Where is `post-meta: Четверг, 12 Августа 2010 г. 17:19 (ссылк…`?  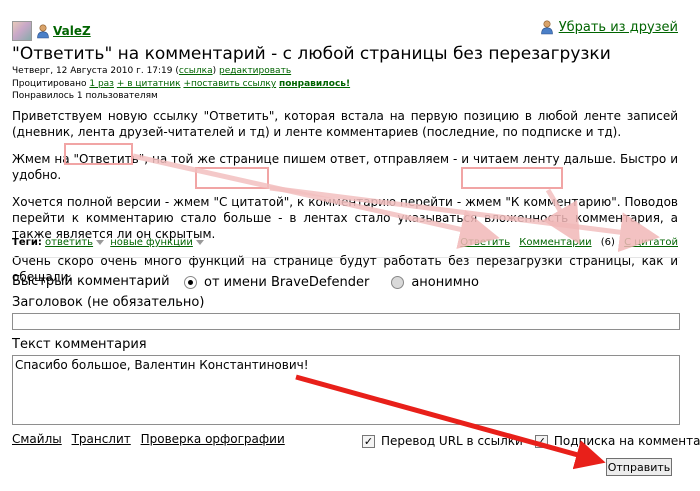
post-meta: Четверг, 12 Августа 2010 г. 17:19 (ссылк… is located at coordinates (152, 71).